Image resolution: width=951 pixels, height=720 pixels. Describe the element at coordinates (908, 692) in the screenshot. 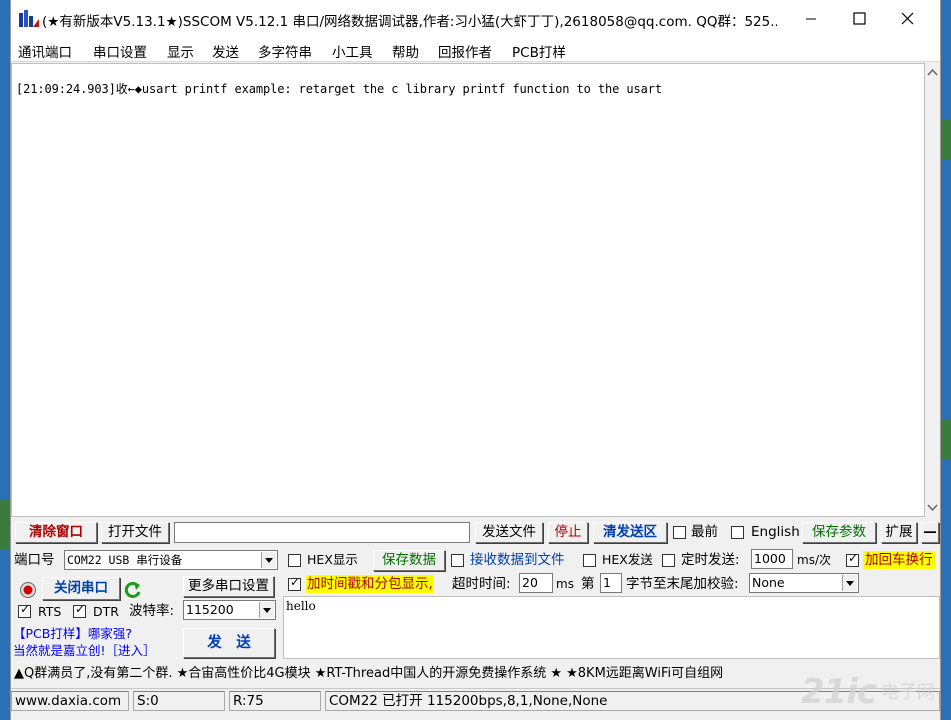

I see `watermark-text-secondary: 电子网` at that location.